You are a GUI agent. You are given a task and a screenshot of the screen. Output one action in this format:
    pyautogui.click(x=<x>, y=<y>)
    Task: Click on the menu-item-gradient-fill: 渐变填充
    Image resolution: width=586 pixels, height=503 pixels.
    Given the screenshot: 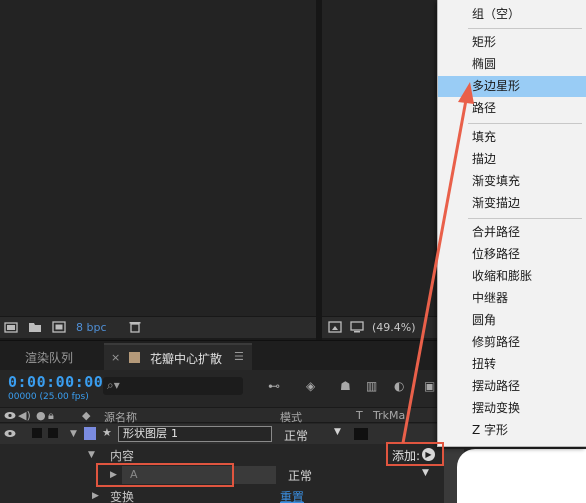 What is the action you would take?
    pyautogui.click(x=512, y=181)
    